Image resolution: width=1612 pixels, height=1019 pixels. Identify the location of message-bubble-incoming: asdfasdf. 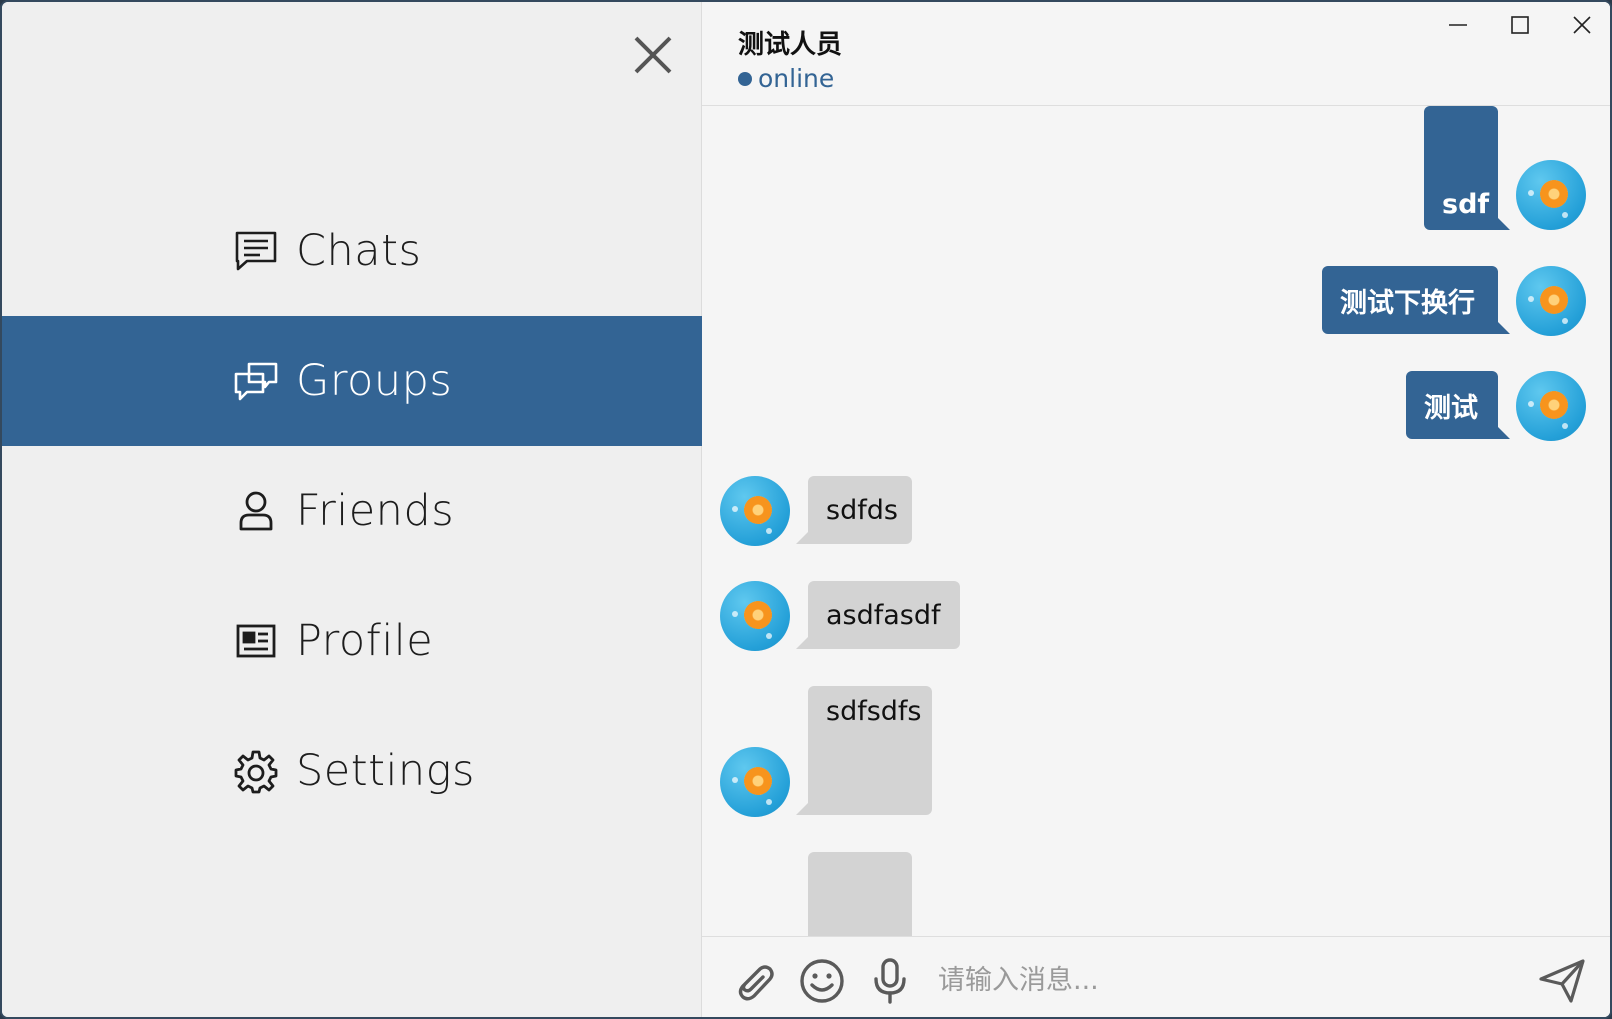
(884, 615).